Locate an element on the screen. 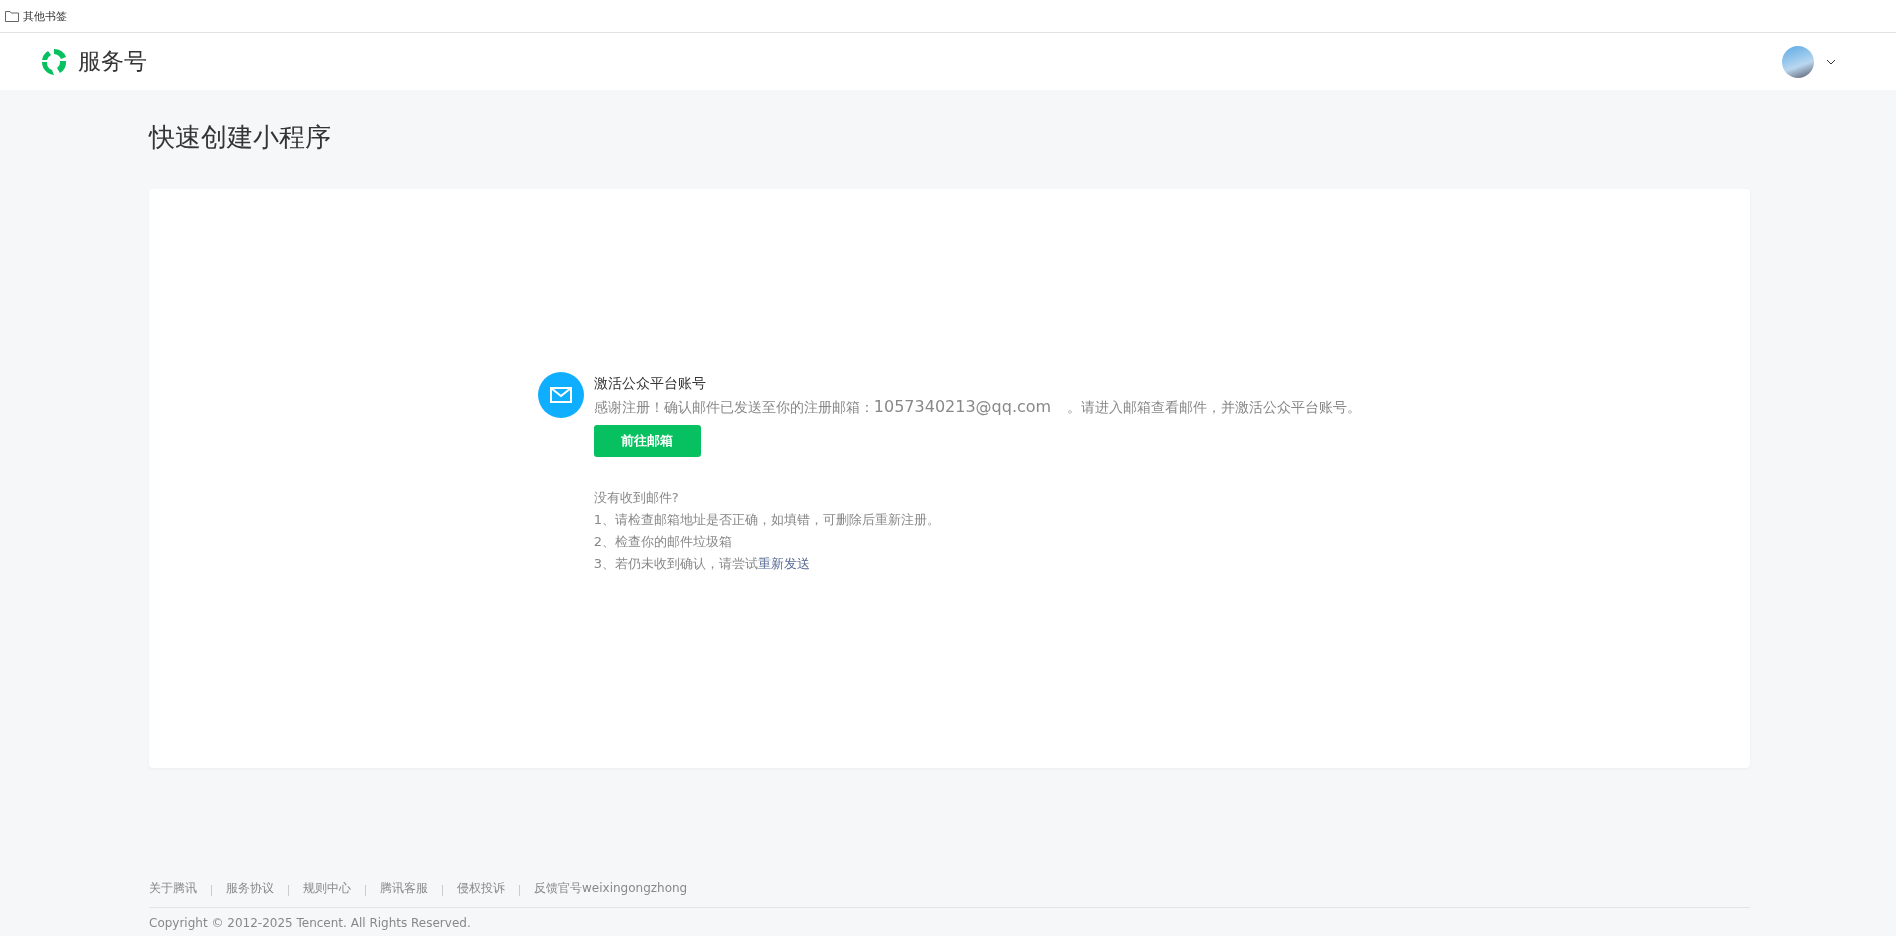 This screenshot has width=1896, height=936. copyright: Copyright © 2012-2025 Tencent. All Rights Reserved. is located at coordinates (310, 923).